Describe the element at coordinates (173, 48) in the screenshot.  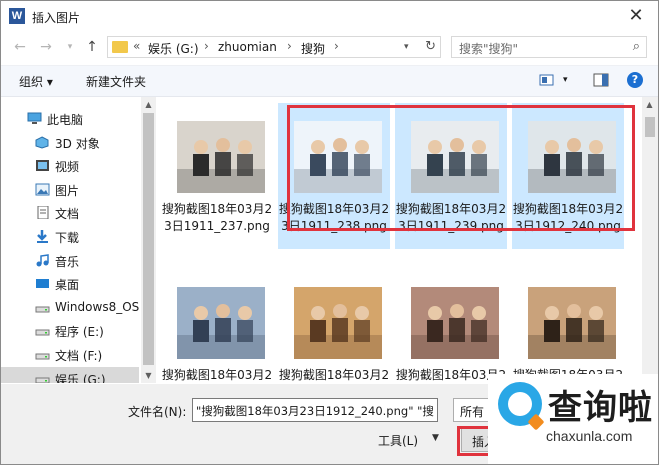
I see `breadcrumb-drive: 娱乐 (G:)` at that location.